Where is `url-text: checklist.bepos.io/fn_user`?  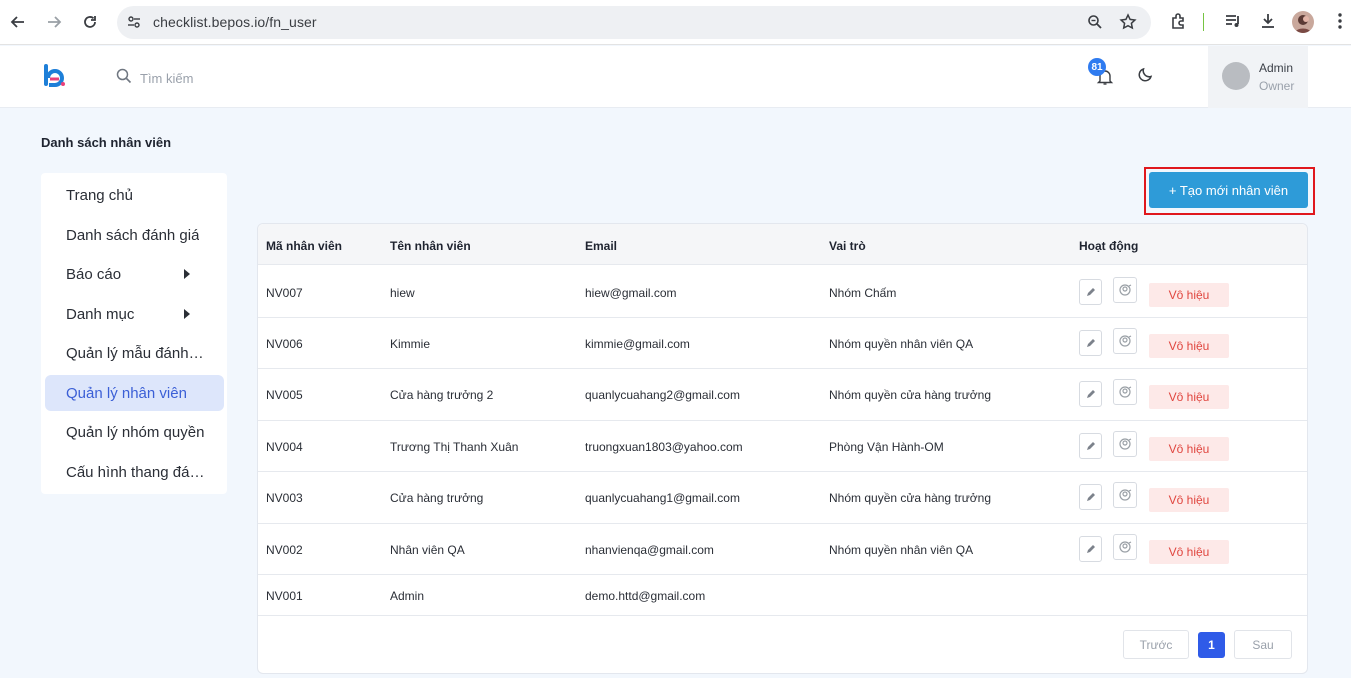
url-text: checklist.bepos.io/fn_user is located at coordinates (235, 22).